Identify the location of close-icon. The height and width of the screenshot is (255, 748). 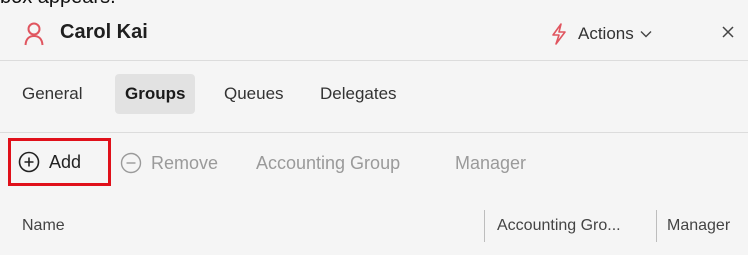
(728, 32).